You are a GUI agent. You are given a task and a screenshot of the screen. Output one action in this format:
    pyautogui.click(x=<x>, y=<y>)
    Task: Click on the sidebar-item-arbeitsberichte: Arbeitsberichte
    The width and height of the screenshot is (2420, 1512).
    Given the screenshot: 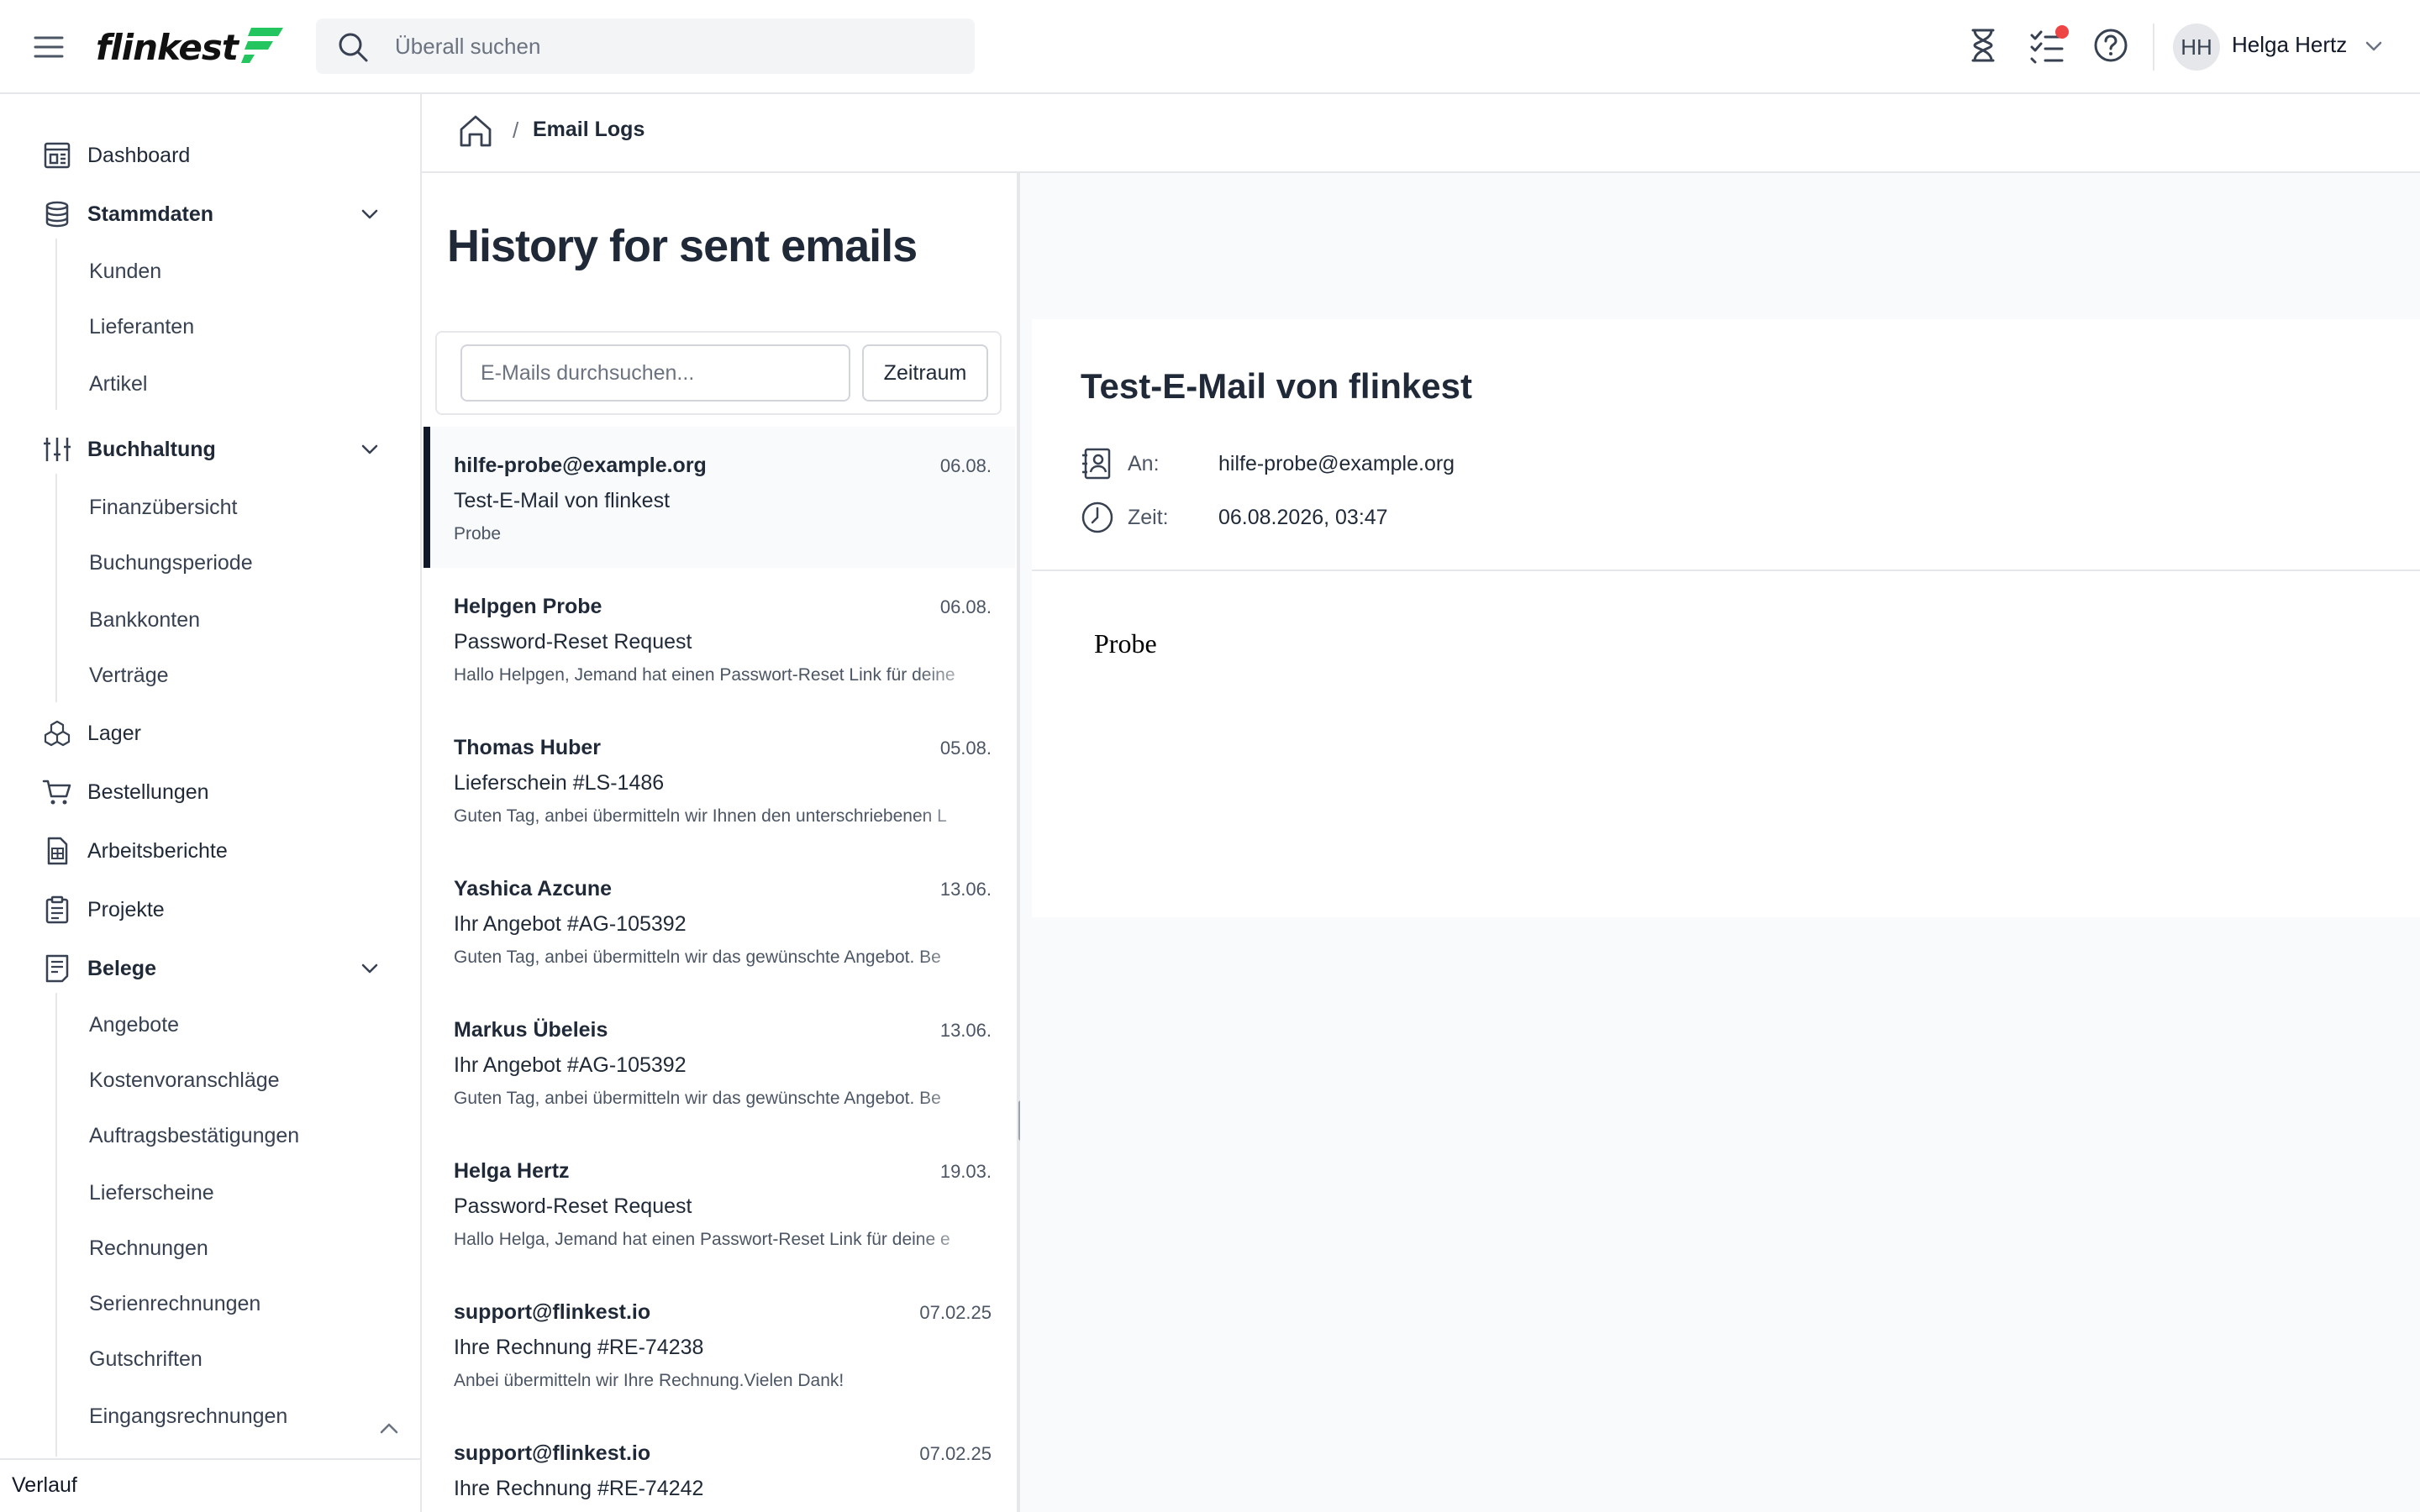 What is the action you would take?
    pyautogui.click(x=210, y=850)
    